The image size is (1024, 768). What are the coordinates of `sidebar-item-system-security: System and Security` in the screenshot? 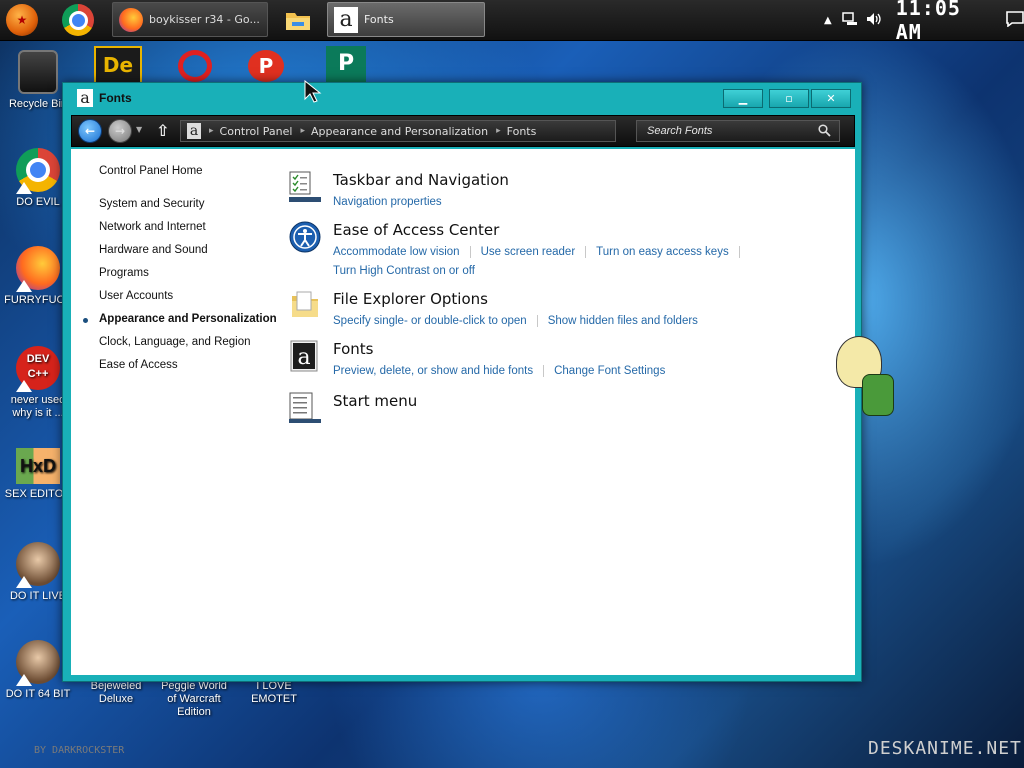 It's located at (151, 204).